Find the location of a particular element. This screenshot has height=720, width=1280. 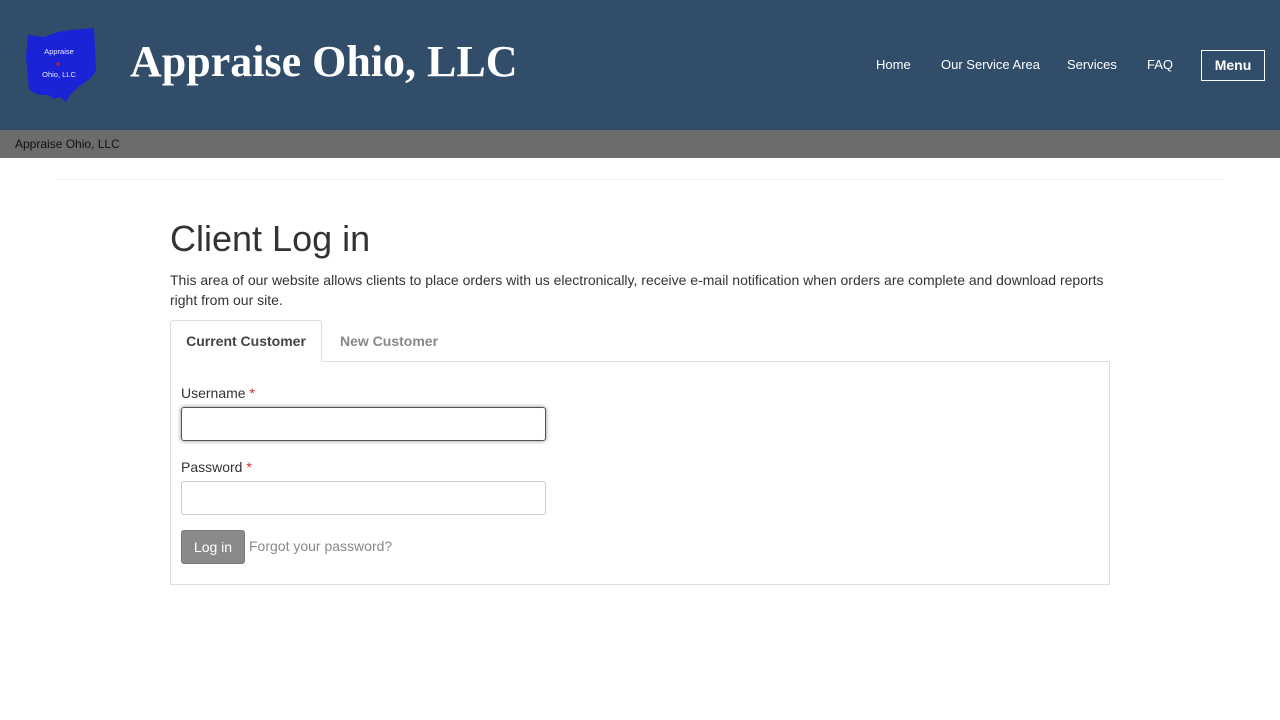

page-title: Client Log in is located at coordinates (270, 238).